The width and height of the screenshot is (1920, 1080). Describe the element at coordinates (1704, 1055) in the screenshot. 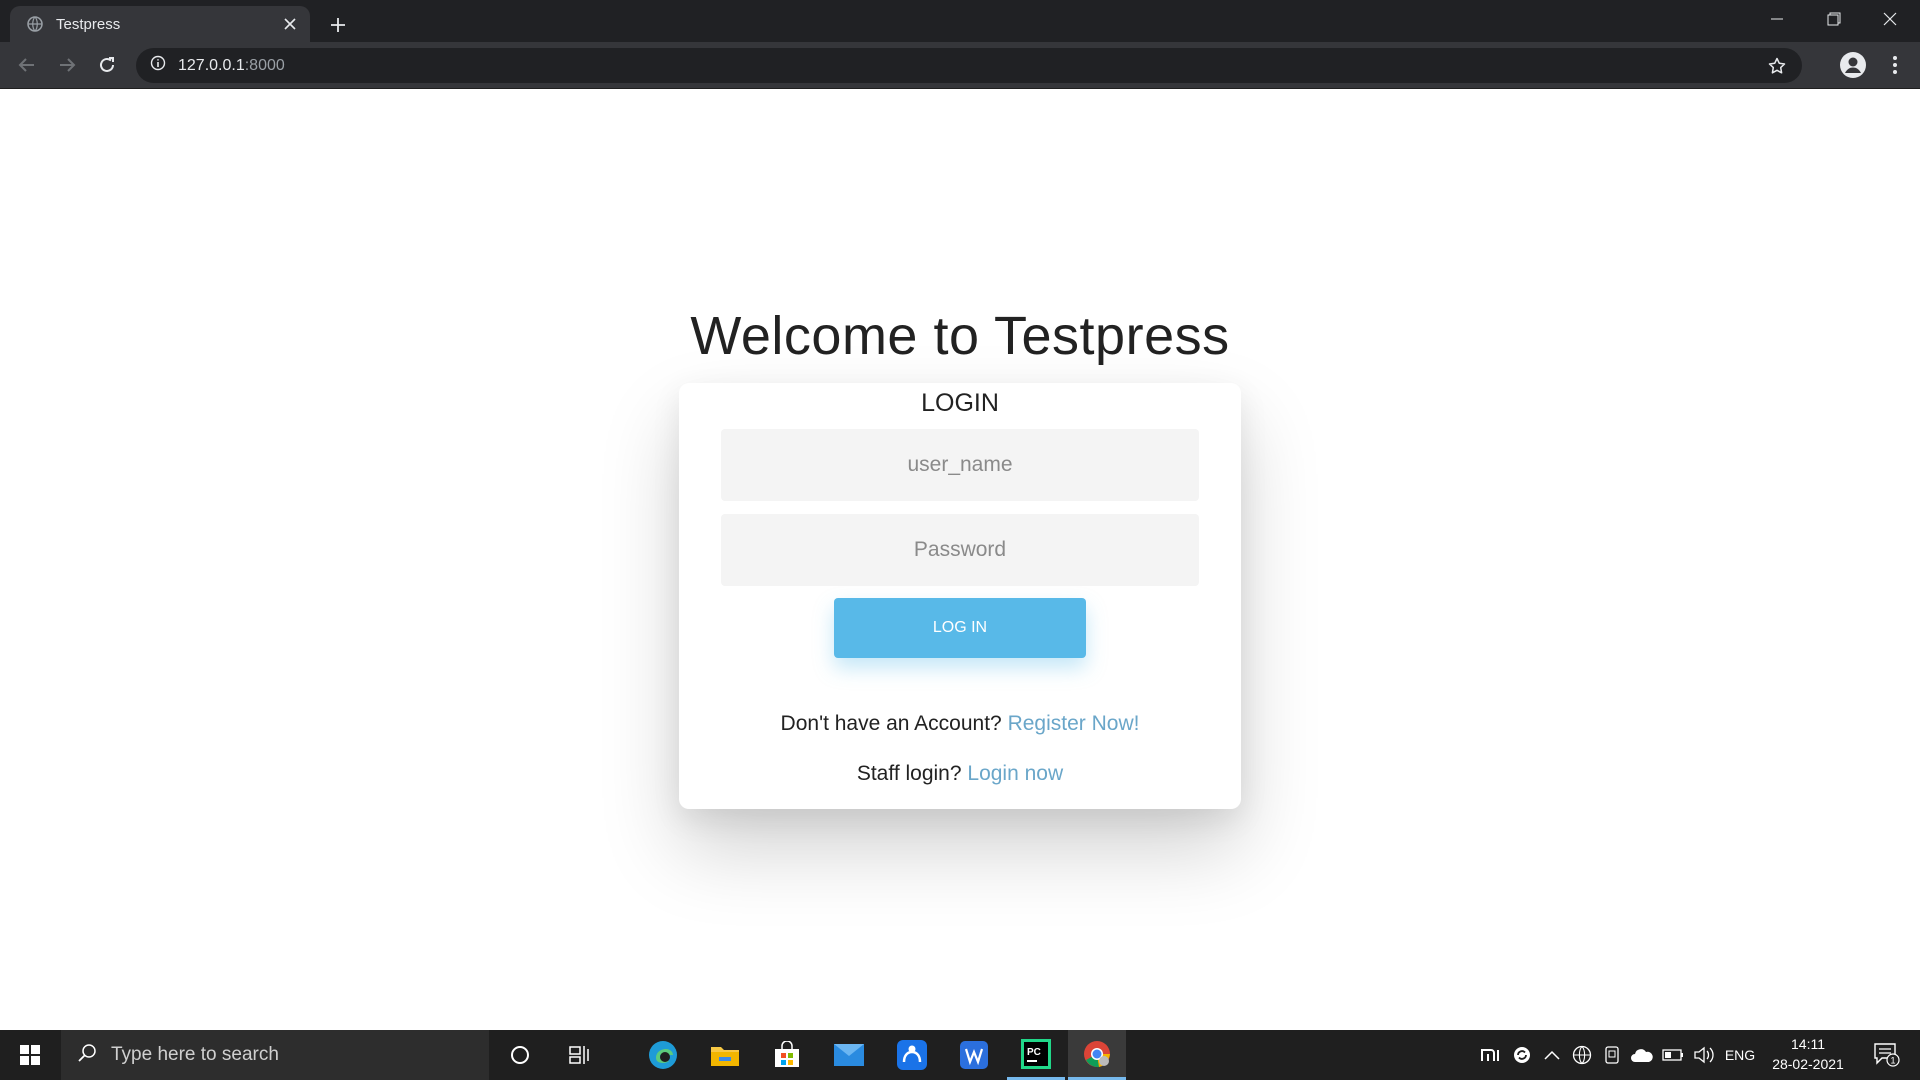

I see `volume-icon` at that location.